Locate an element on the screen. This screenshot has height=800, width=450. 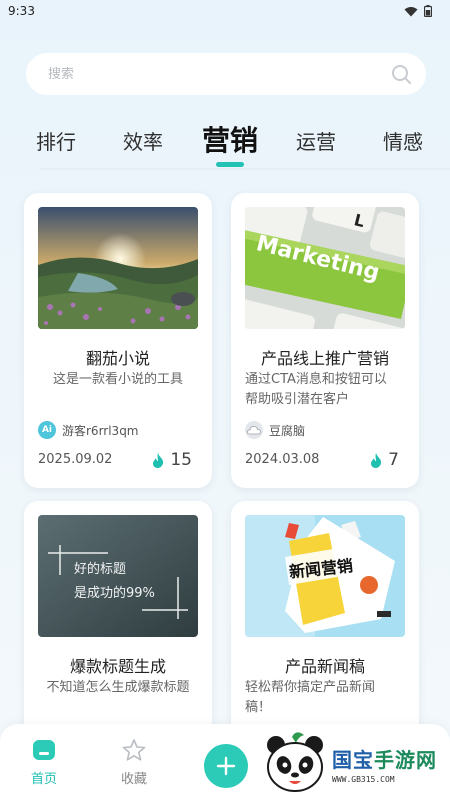
card-author: 豆腐脑 is located at coordinates (275, 430).